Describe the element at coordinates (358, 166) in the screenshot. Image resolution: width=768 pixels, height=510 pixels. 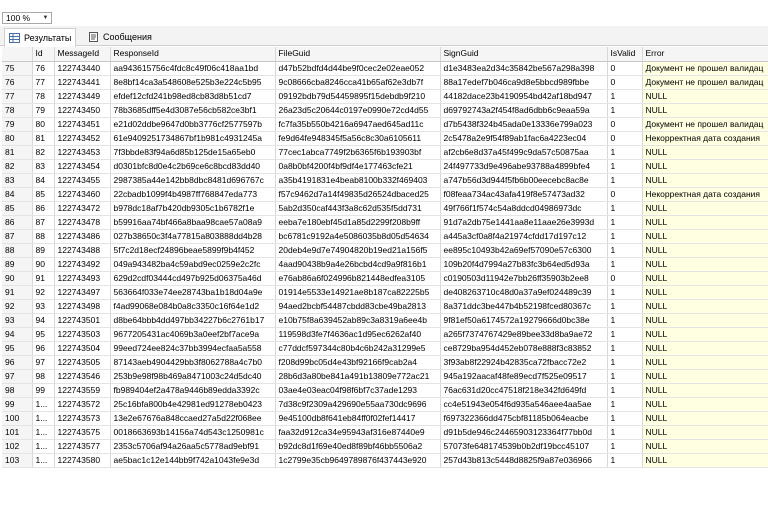
I see `fileguid-cell: 0a8b0bf4200f4bf9df4e177463cfe21` at that location.